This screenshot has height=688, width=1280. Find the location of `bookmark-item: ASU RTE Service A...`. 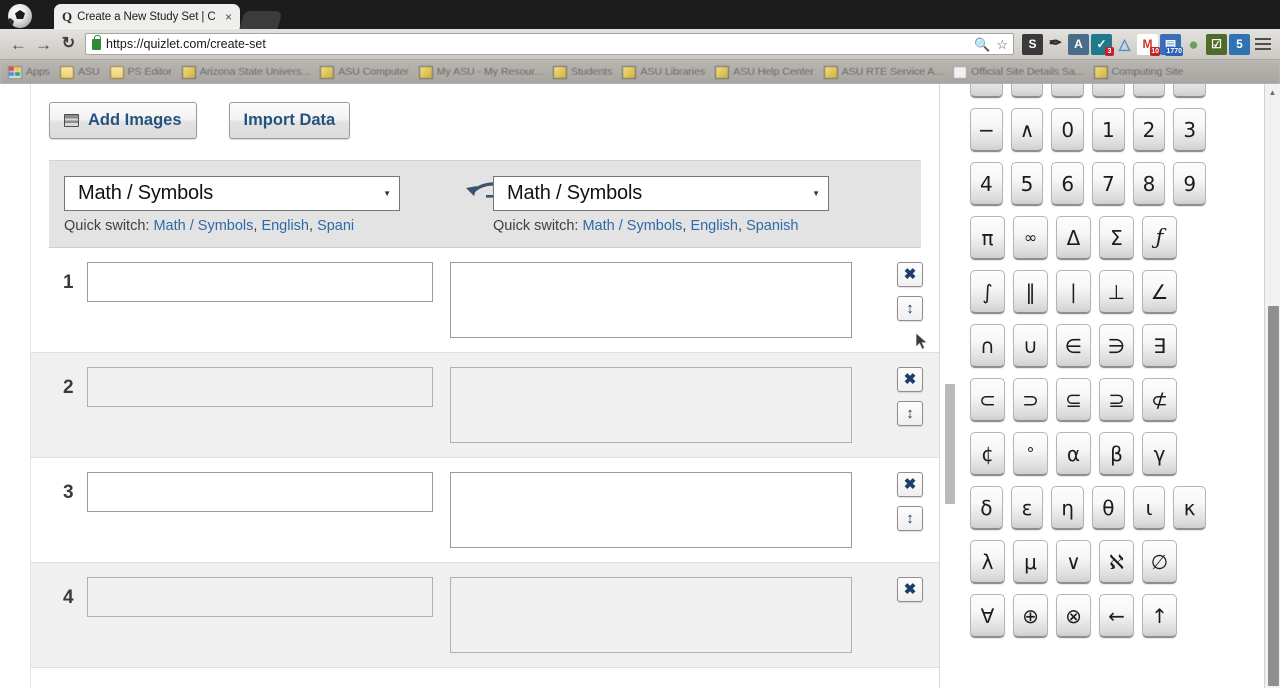

bookmark-item: ASU RTE Service A... is located at coordinates (883, 72).